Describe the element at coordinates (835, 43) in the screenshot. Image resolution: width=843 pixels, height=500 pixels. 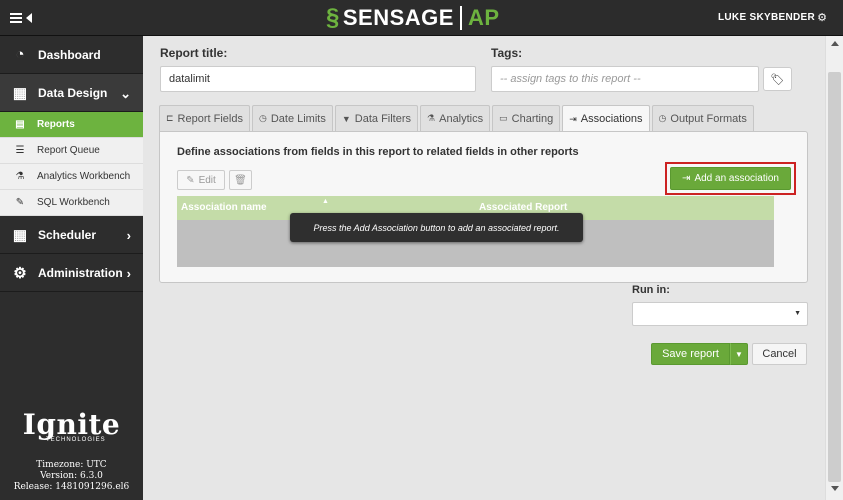
I see `scroll-up-icon` at that location.